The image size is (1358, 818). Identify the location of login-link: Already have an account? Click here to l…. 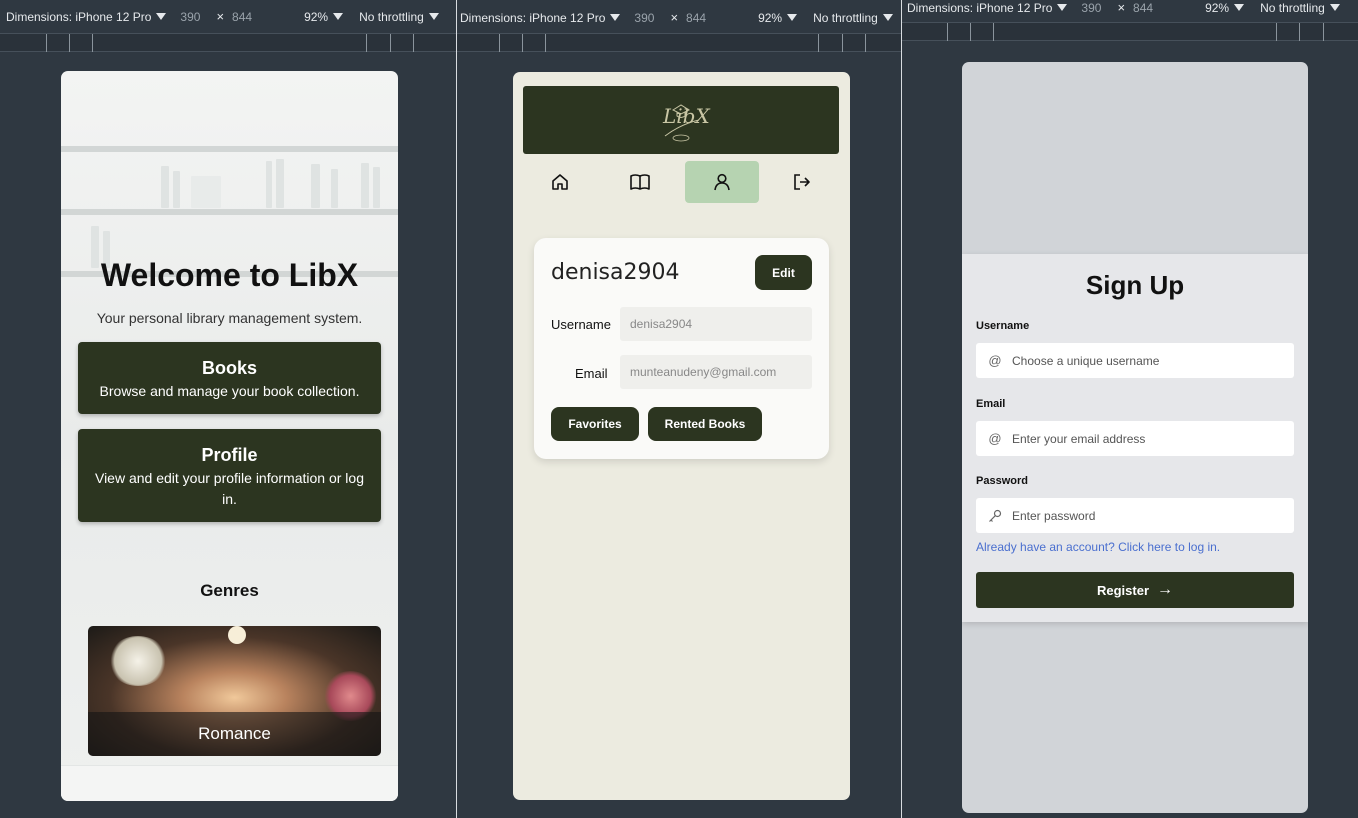
(1098, 547).